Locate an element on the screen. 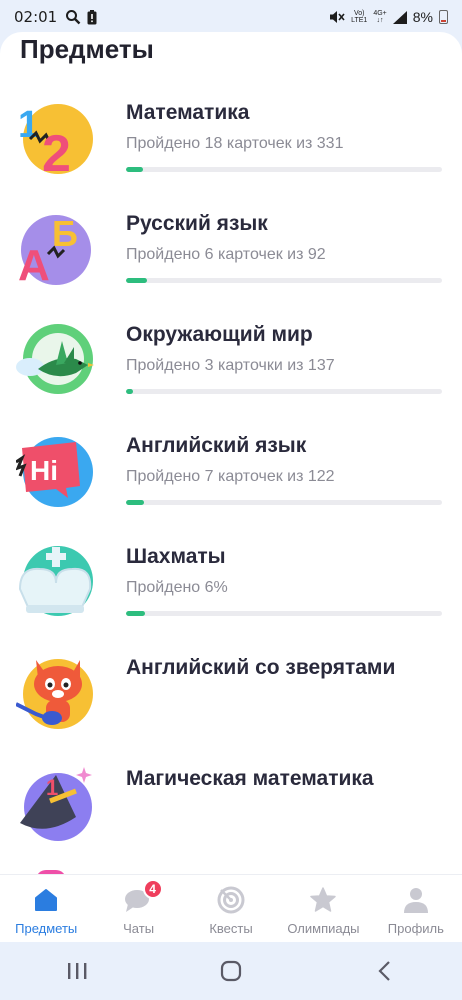 This screenshot has width=462, height=1000. recent-apps-icon is located at coordinates (77, 971).